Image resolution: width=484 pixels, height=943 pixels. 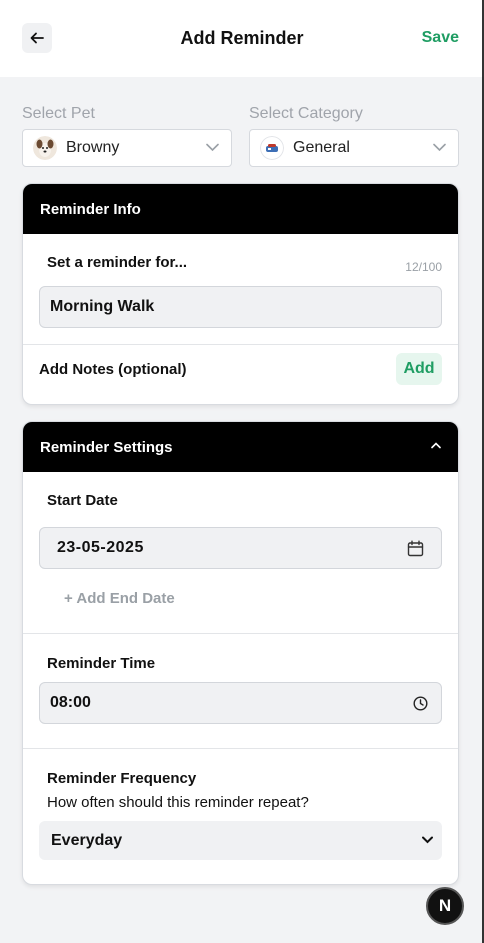 What do you see at coordinates (90, 209) in the screenshot?
I see `reminder-info-title: Reminder Info` at bounding box center [90, 209].